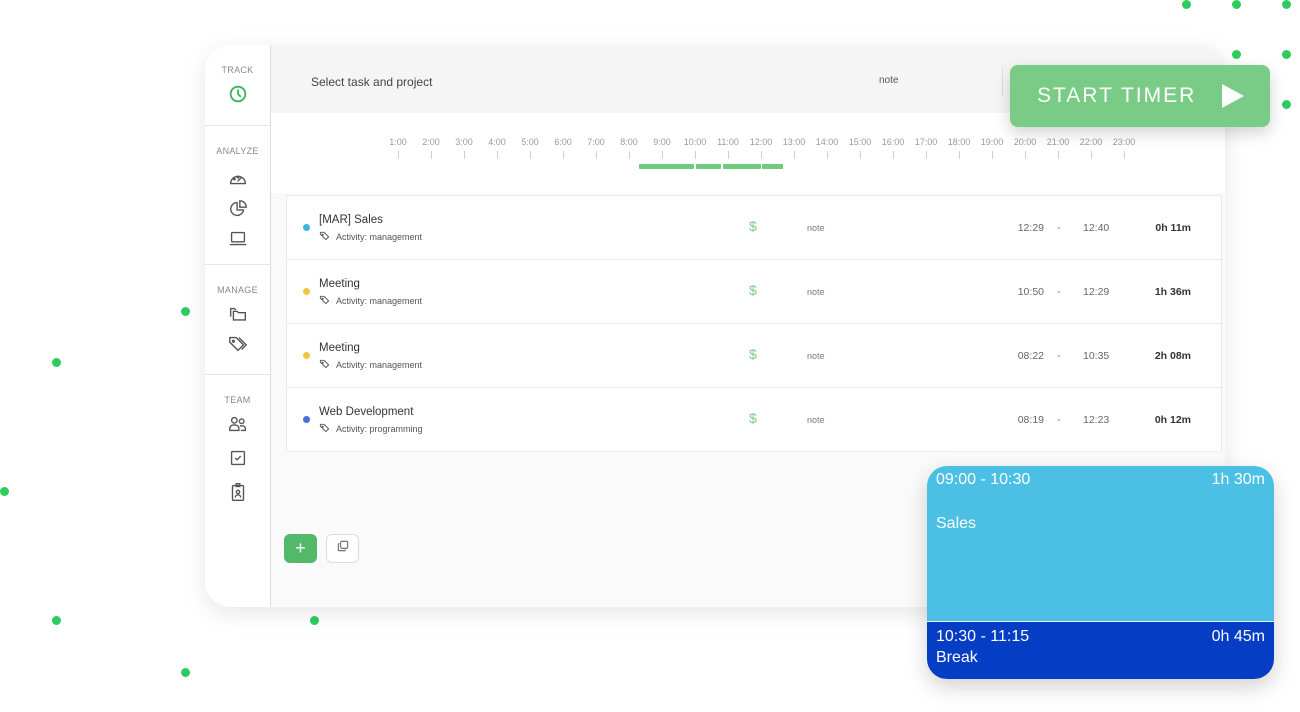 The image size is (1300, 712). What do you see at coordinates (1096, 228) in the screenshot?
I see `entry-end-time: 12:40` at bounding box center [1096, 228].